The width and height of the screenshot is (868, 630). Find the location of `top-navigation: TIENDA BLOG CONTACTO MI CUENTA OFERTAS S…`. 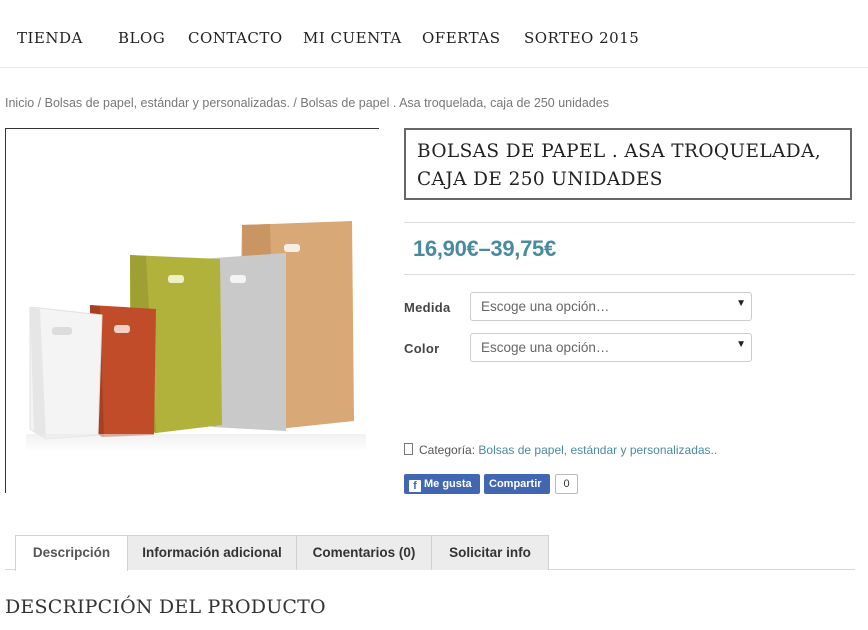

top-navigation: TIENDA BLOG CONTACTO MI CUENTA OFERTAS S… is located at coordinates (434, 34).